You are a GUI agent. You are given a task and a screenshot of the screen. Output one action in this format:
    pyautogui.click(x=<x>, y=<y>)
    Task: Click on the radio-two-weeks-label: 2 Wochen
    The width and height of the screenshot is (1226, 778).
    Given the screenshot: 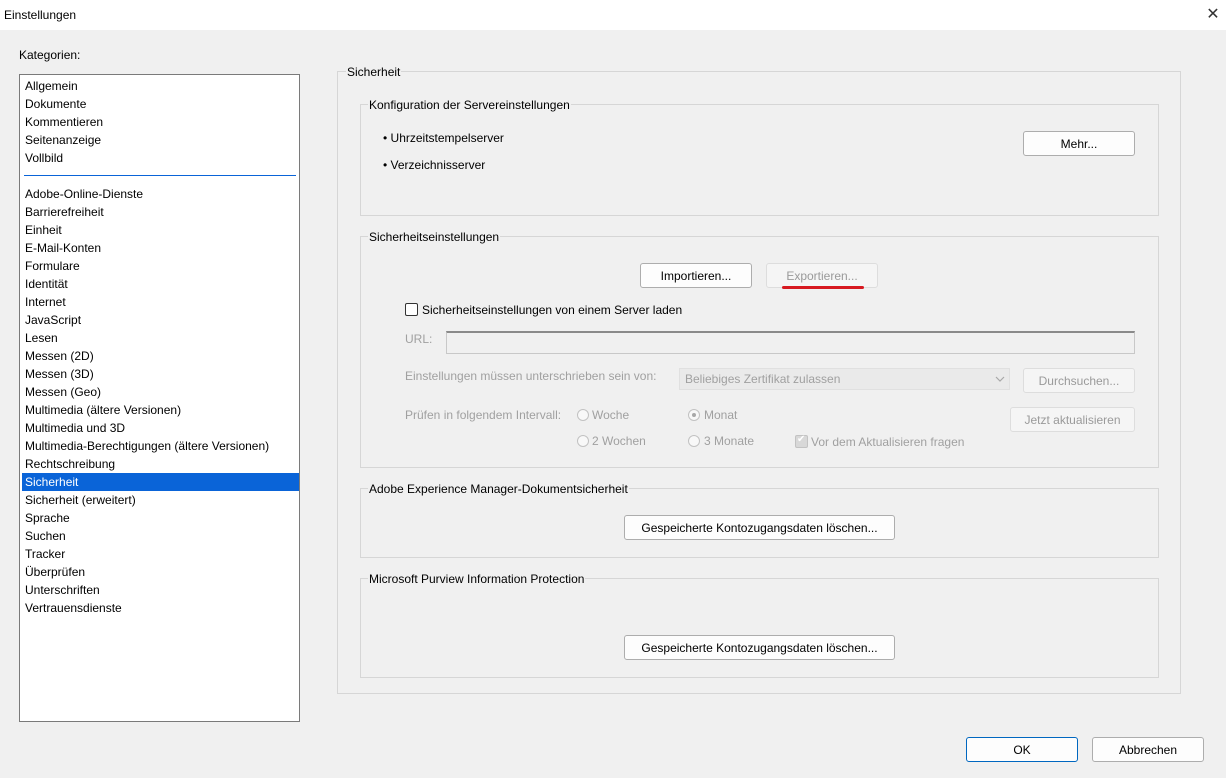 What is the action you would take?
    pyautogui.click(x=619, y=441)
    